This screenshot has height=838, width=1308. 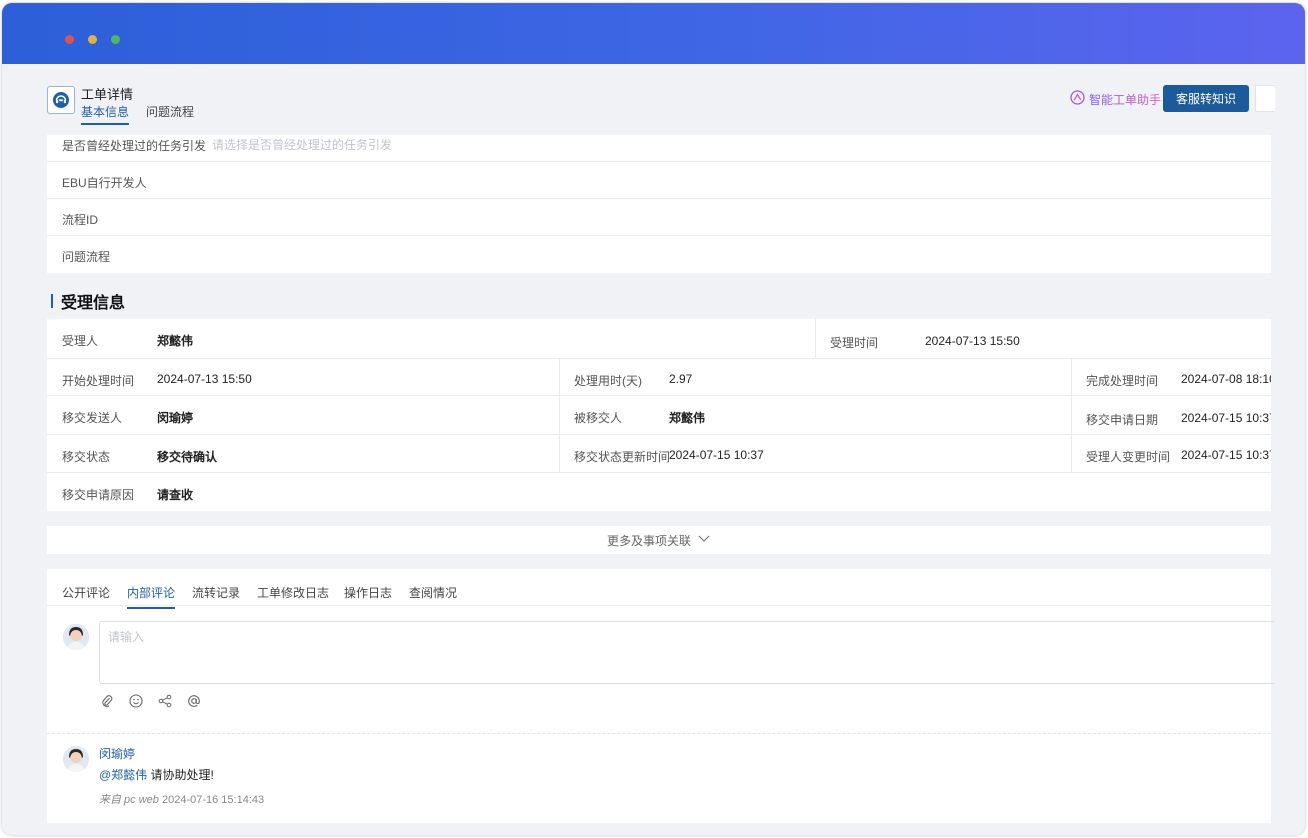 I want to click on tab-issue-flow: 问题流程, so click(x=170, y=111).